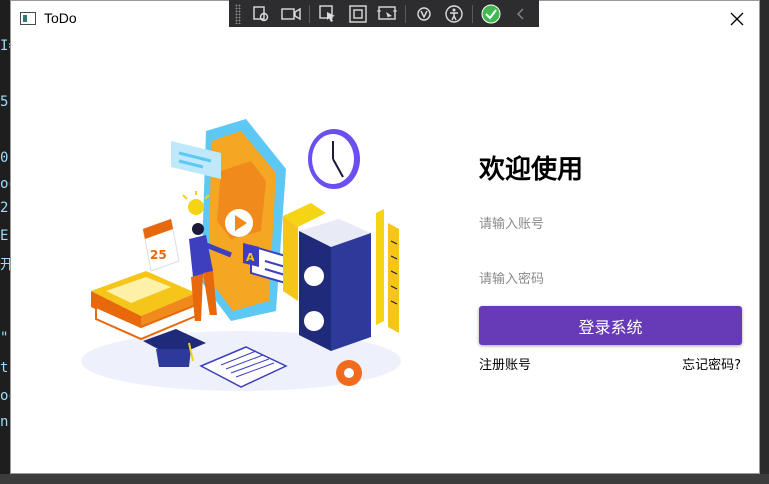 The image size is (769, 484). What do you see at coordinates (4, 368) in the screenshot?
I see `editor-fragment: t` at bounding box center [4, 368].